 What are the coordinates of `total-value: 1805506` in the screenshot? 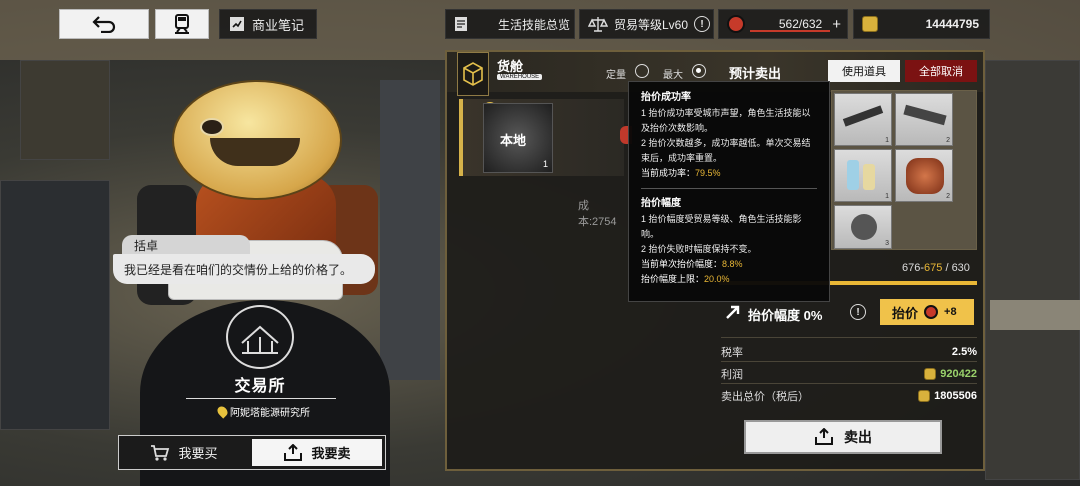 It's located at (955, 396).